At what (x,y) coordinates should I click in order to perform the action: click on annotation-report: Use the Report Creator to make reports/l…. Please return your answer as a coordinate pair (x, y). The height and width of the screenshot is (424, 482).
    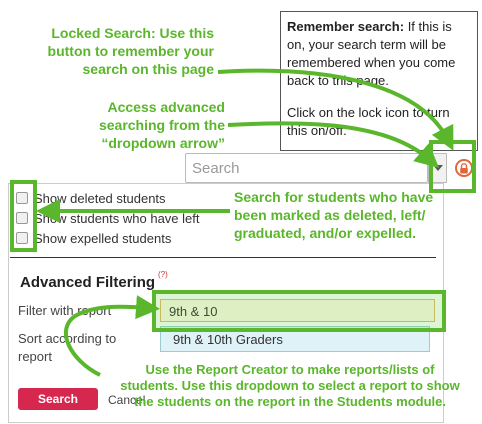
    Looking at the image, I should click on (290, 385).